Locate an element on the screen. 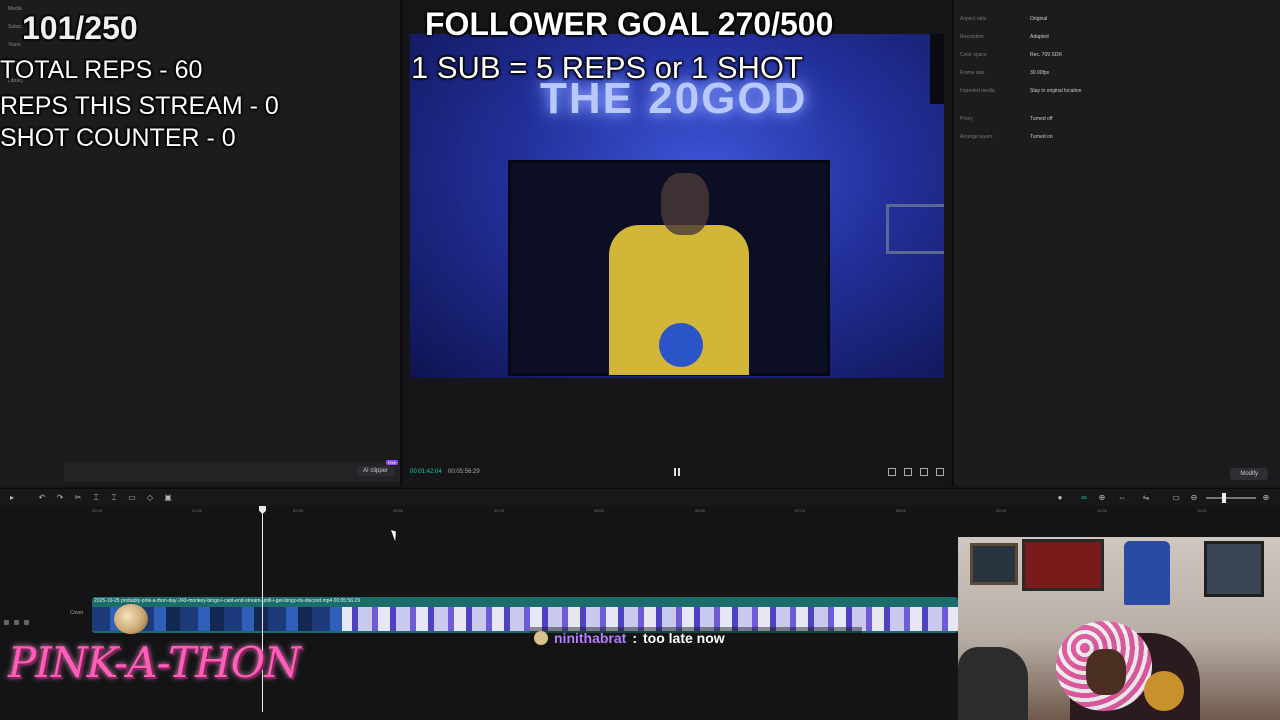 The height and width of the screenshot is (720, 1280). person-head is located at coordinates (685, 204).